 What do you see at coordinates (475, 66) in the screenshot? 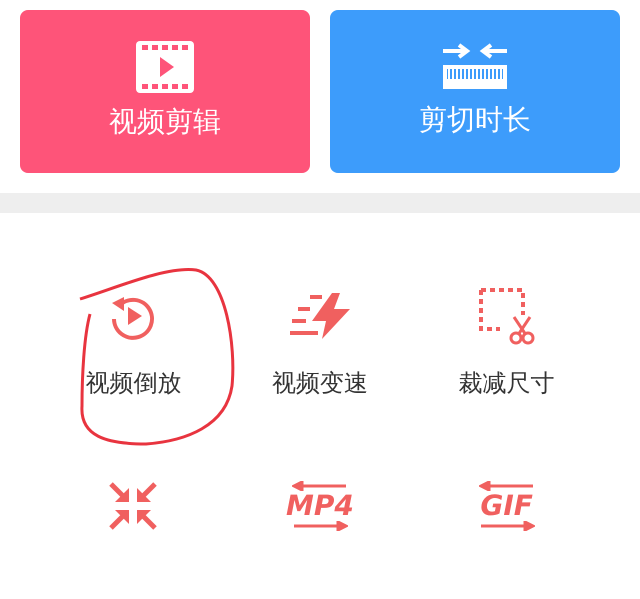
I see `ruler-icon` at bounding box center [475, 66].